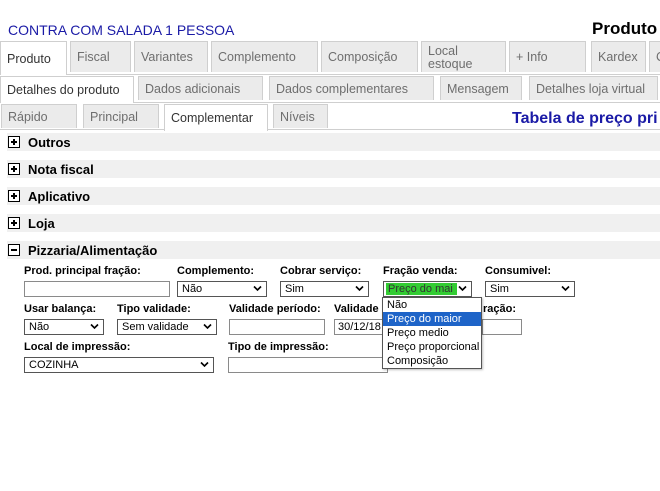  I want to click on tab-produto: Produto, so click(33, 58).